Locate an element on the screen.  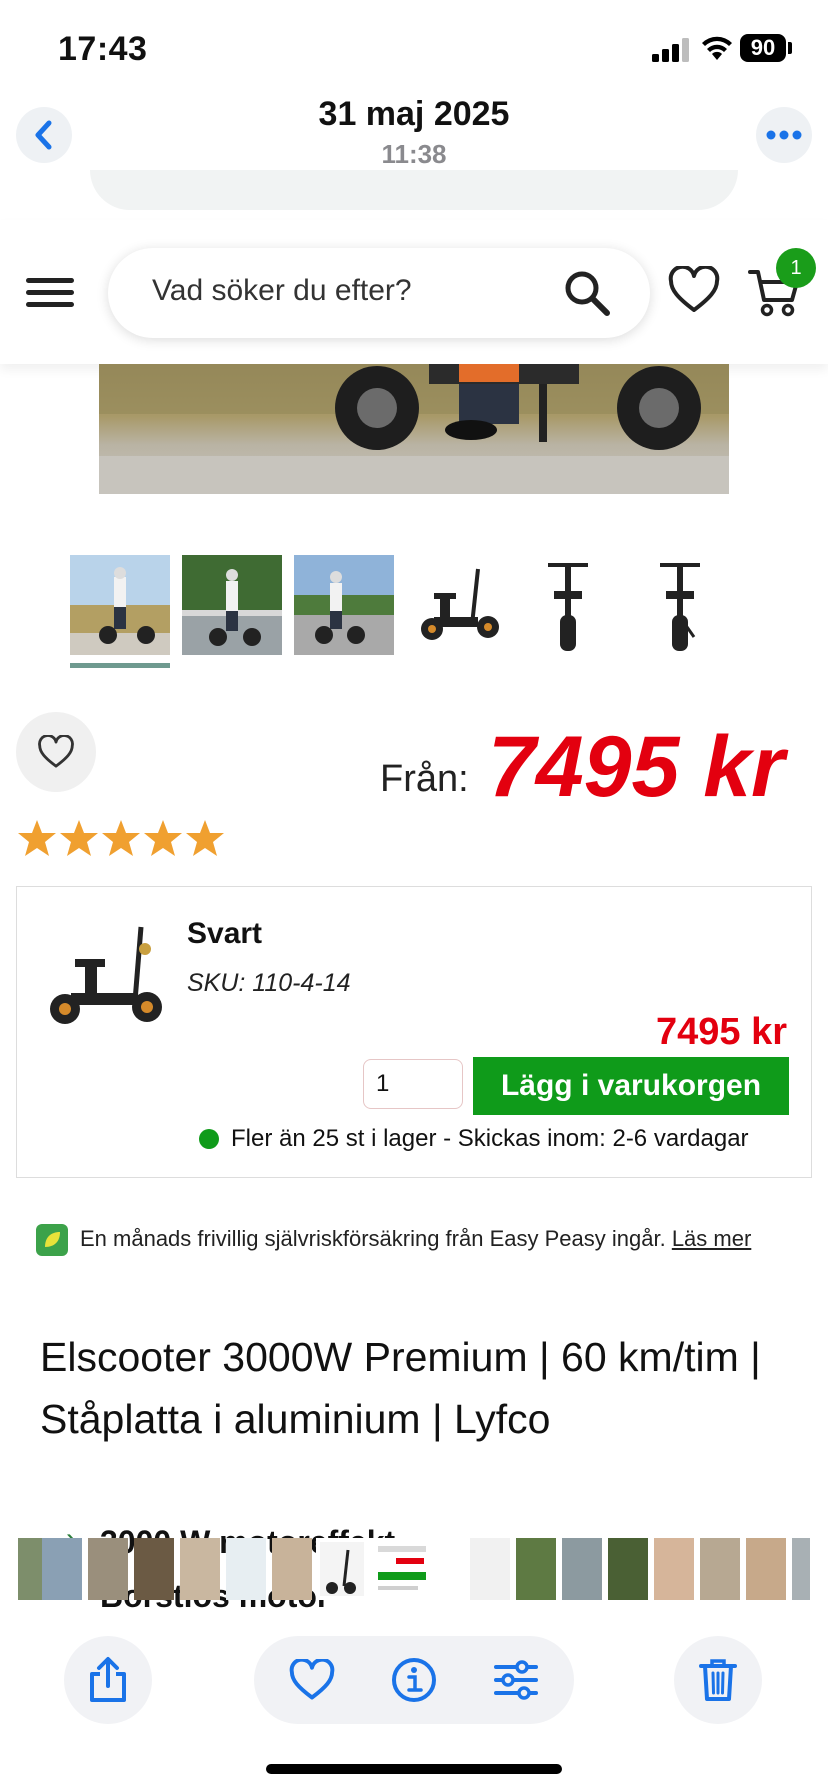
photo-time: 11:38 is located at coordinates (414, 154).